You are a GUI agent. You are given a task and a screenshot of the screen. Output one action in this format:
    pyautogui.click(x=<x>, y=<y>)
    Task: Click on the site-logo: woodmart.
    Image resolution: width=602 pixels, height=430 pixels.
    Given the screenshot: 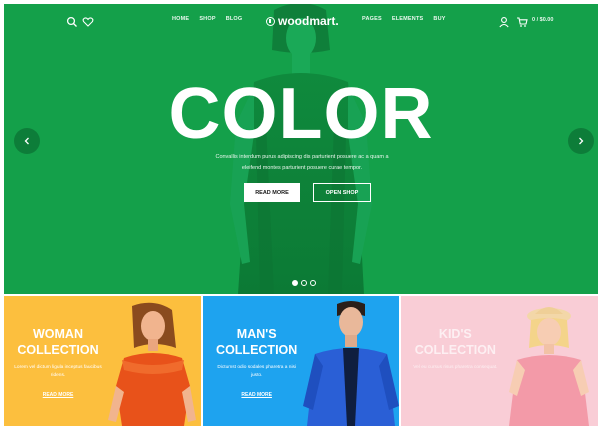 What is the action you would take?
    pyautogui.click(x=306, y=21)
    